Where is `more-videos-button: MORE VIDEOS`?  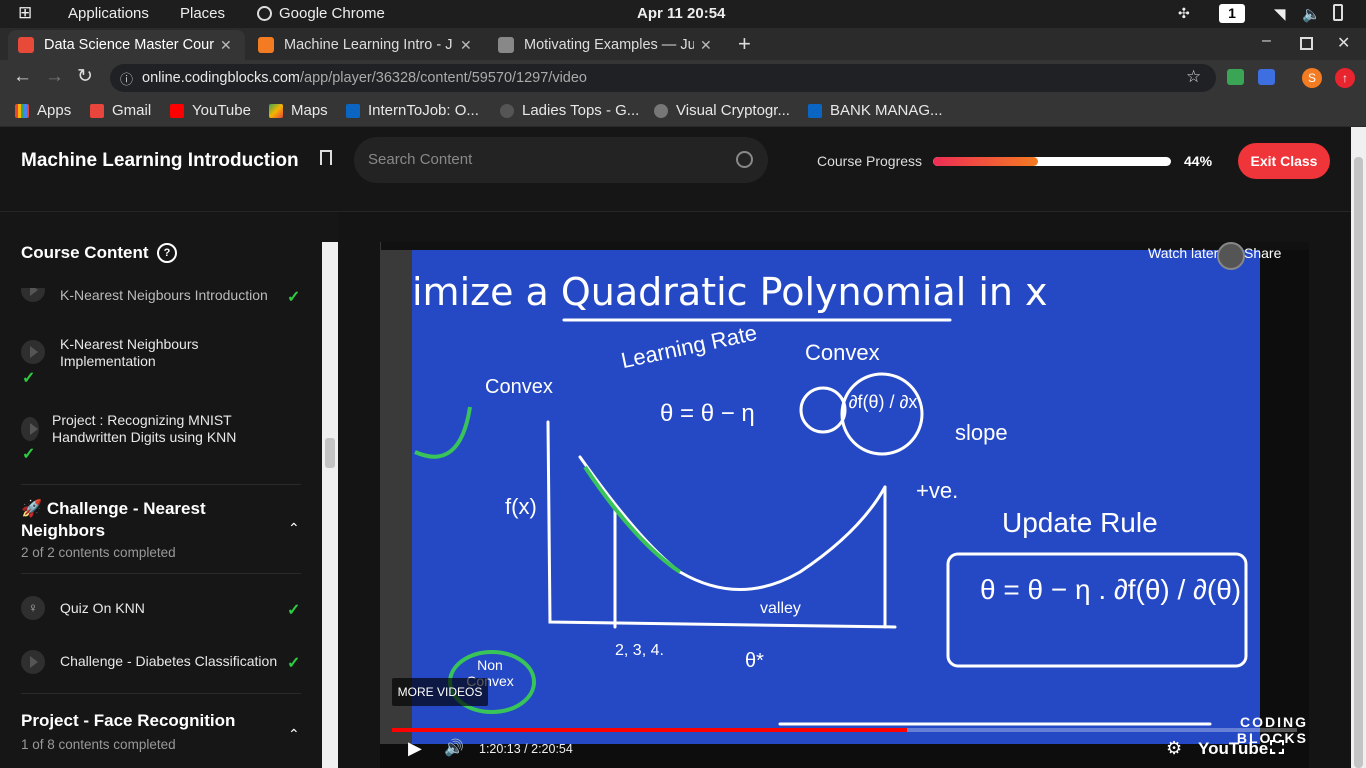
more-videos-button: MORE VIDEOS is located at coordinates (440, 692).